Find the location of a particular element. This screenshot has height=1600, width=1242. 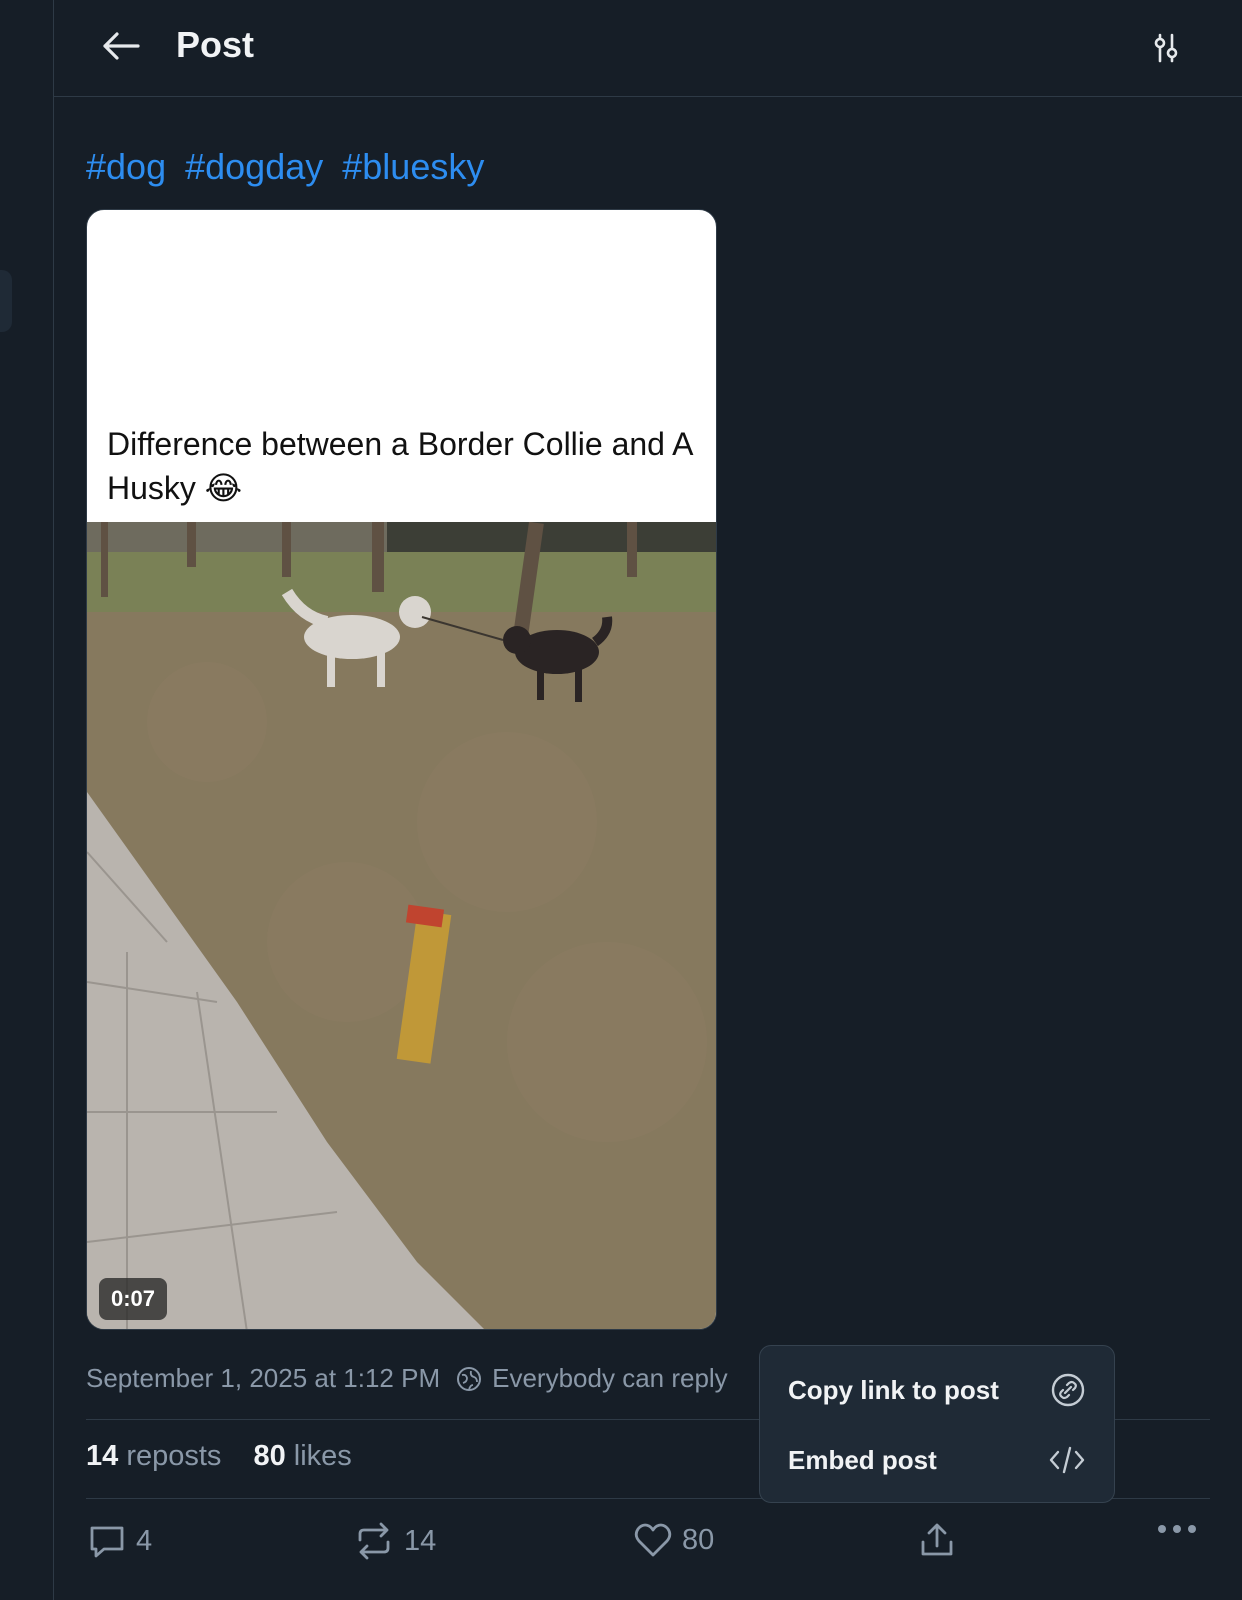

reply-count: 4 is located at coordinates (144, 1540).